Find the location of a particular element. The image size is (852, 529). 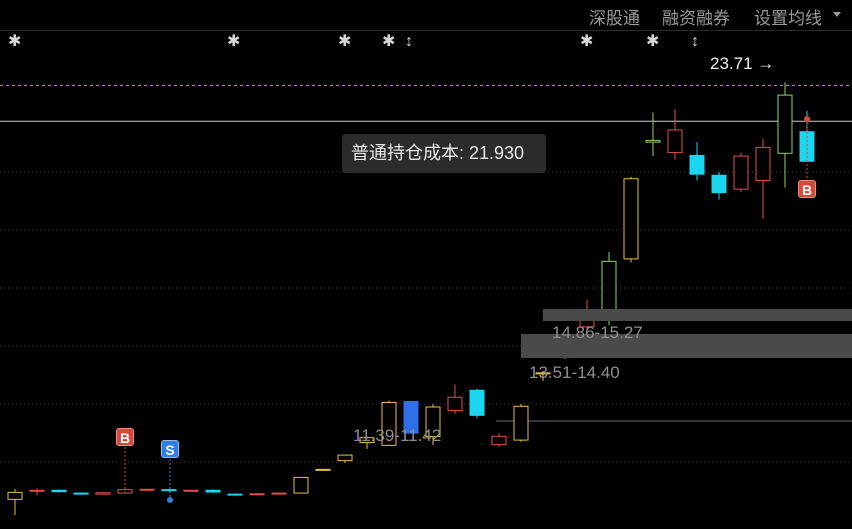

cost-distribution-band is located at coordinates (697, 315).